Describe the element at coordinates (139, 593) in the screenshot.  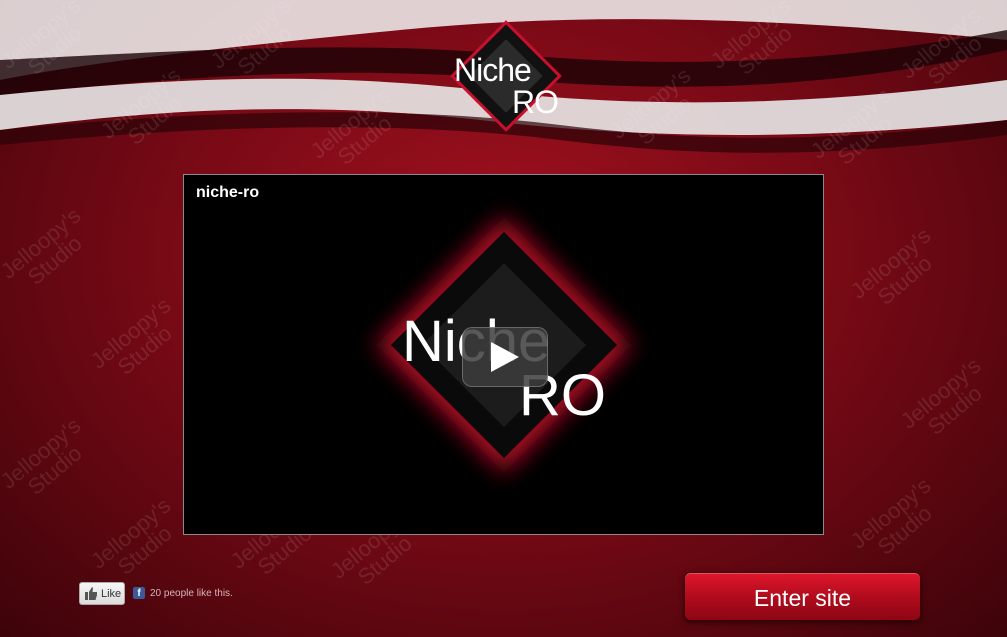
I see `facebook-icon: f` at that location.